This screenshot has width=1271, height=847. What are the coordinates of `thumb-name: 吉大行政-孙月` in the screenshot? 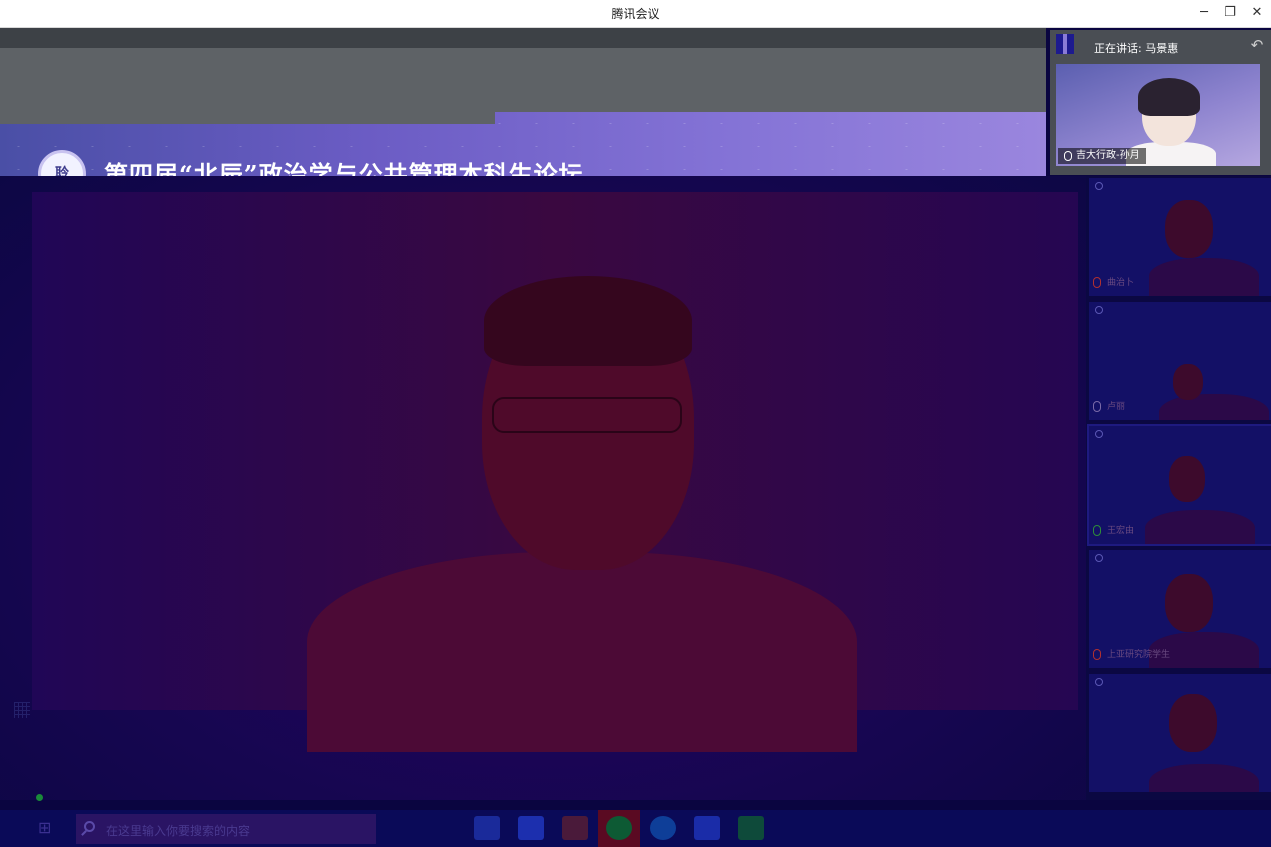 It's located at (1108, 155).